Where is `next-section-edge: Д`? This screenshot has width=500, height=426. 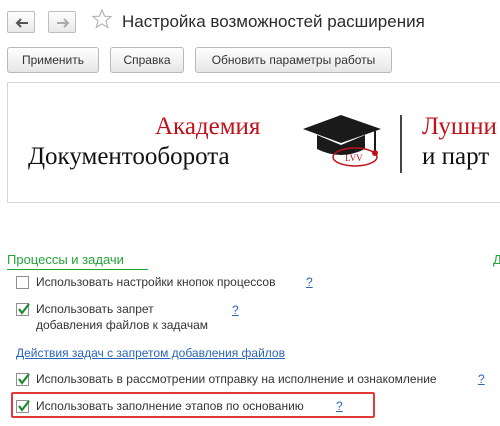 next-section-edge: Д is located at coordinates (496, 259).